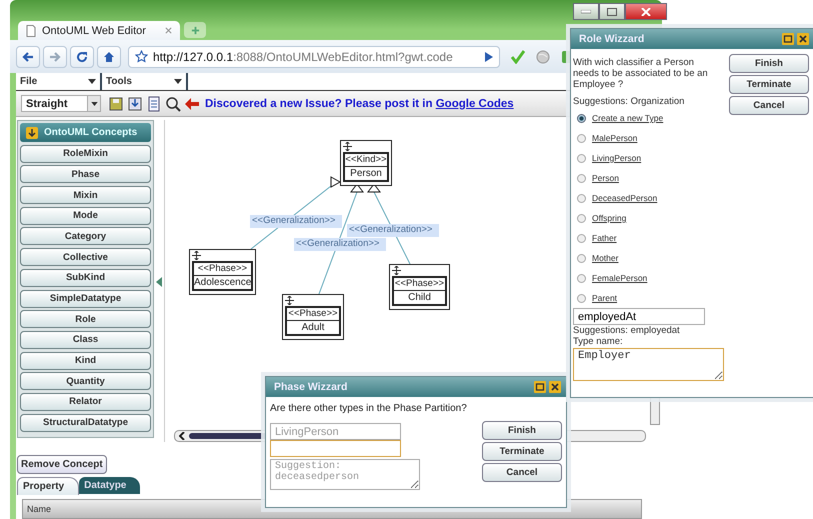  What do you see at coordinates (116, 104) in the screenshot?
I see `save-icon` at bounding box center [116, 104].